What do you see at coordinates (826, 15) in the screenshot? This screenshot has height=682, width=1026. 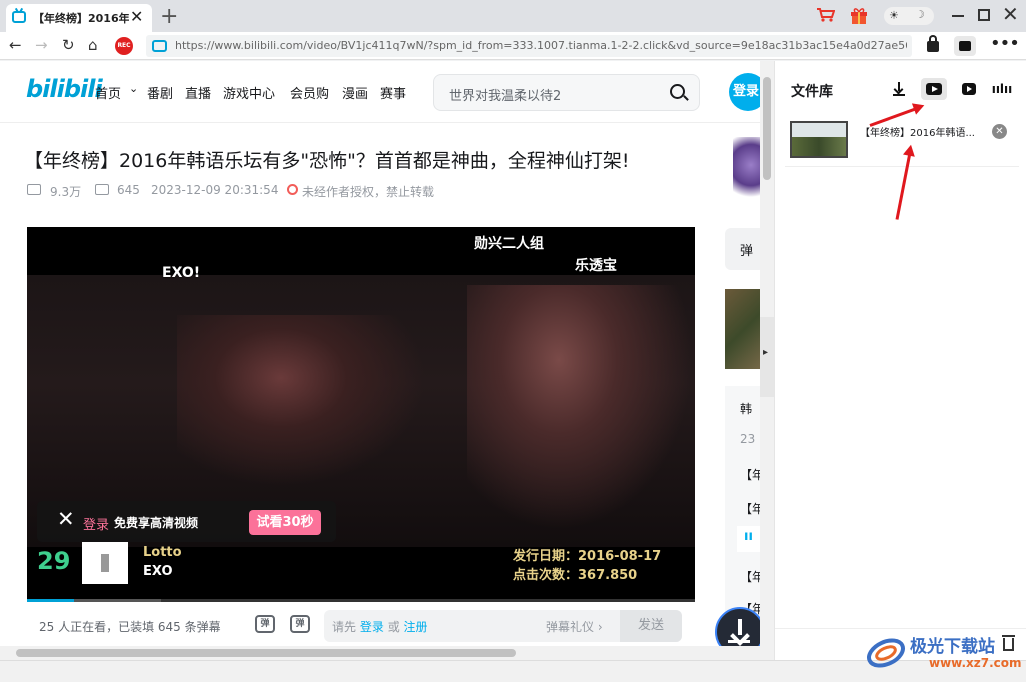 I see `cart-icon` at bounding box center [826, 15].